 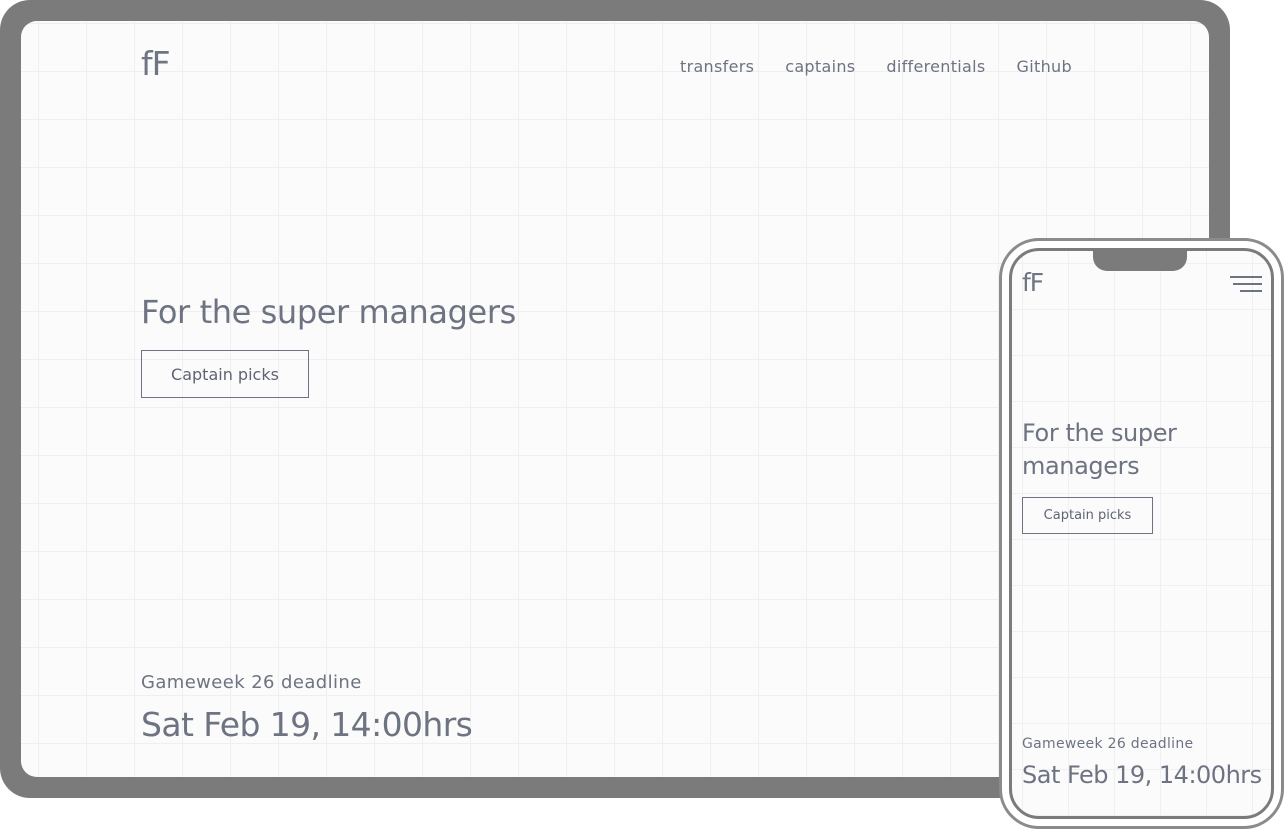 I want to click on nav-link-github: Github, so click(x=1044, y=67).